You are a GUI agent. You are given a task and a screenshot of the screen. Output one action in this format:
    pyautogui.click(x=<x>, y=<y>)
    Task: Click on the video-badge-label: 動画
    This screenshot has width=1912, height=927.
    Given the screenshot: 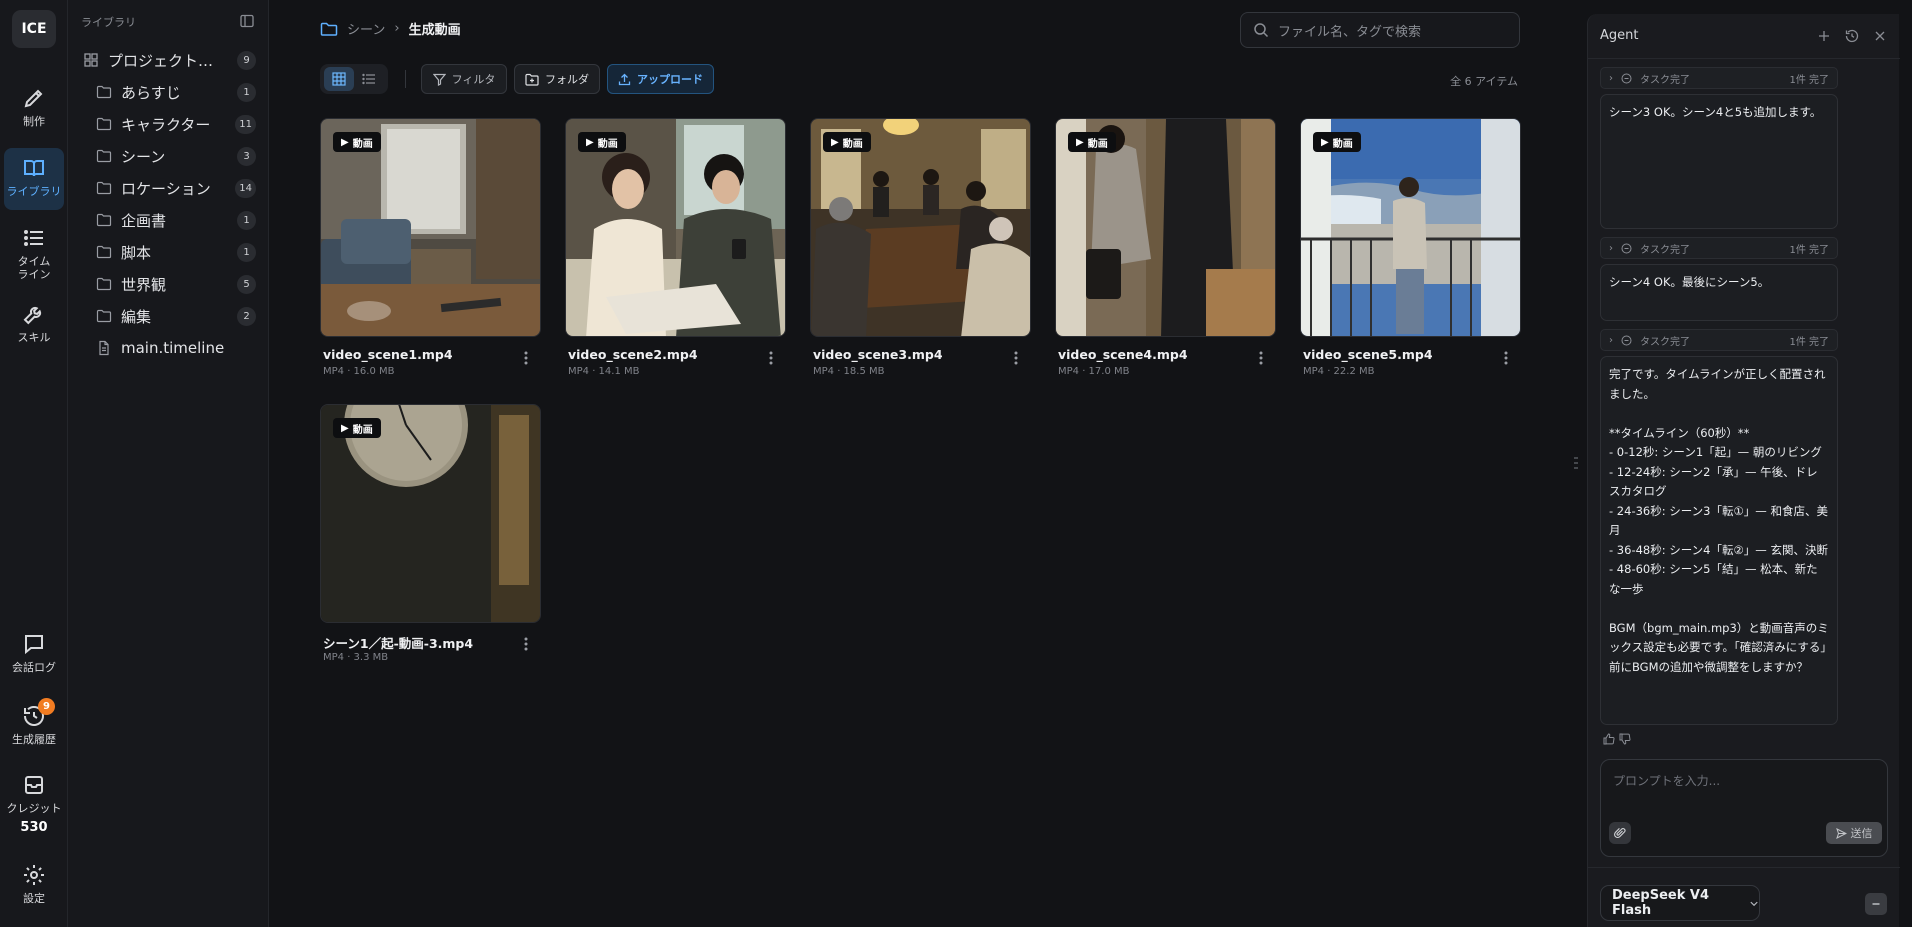 What is the action you would take?
    pyautogui.click(x=1097, y=144)
    